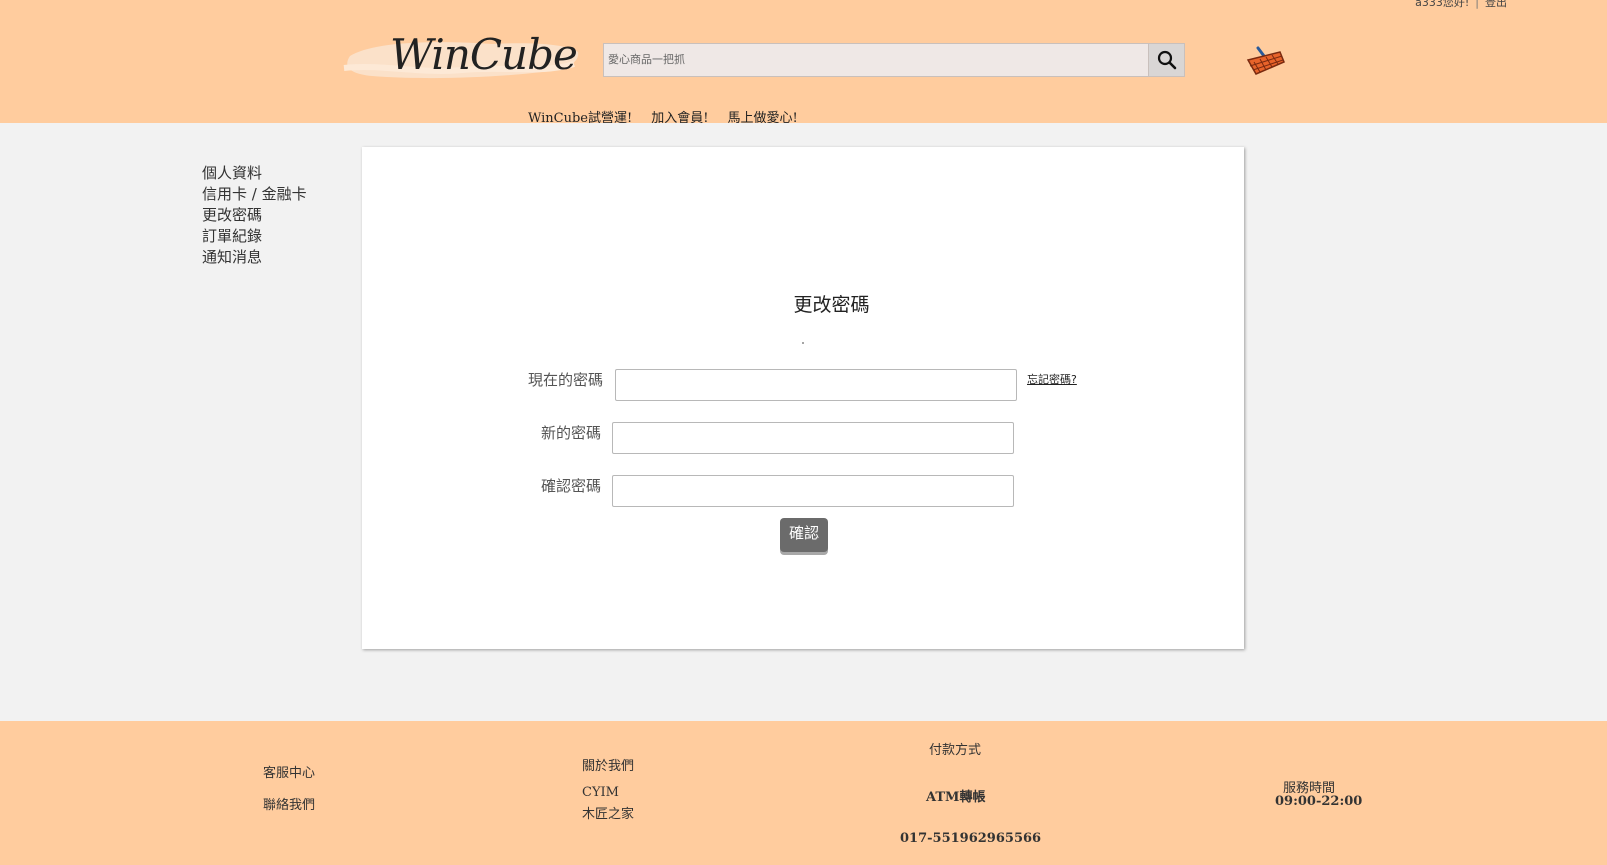 The width and height of the screenshot is (1607, 865). What do you see at coordinates (1319, 801) in the screenshot?
I see `footer-hours-value: 09:00-22:00` at bounding box center [1319, 801].